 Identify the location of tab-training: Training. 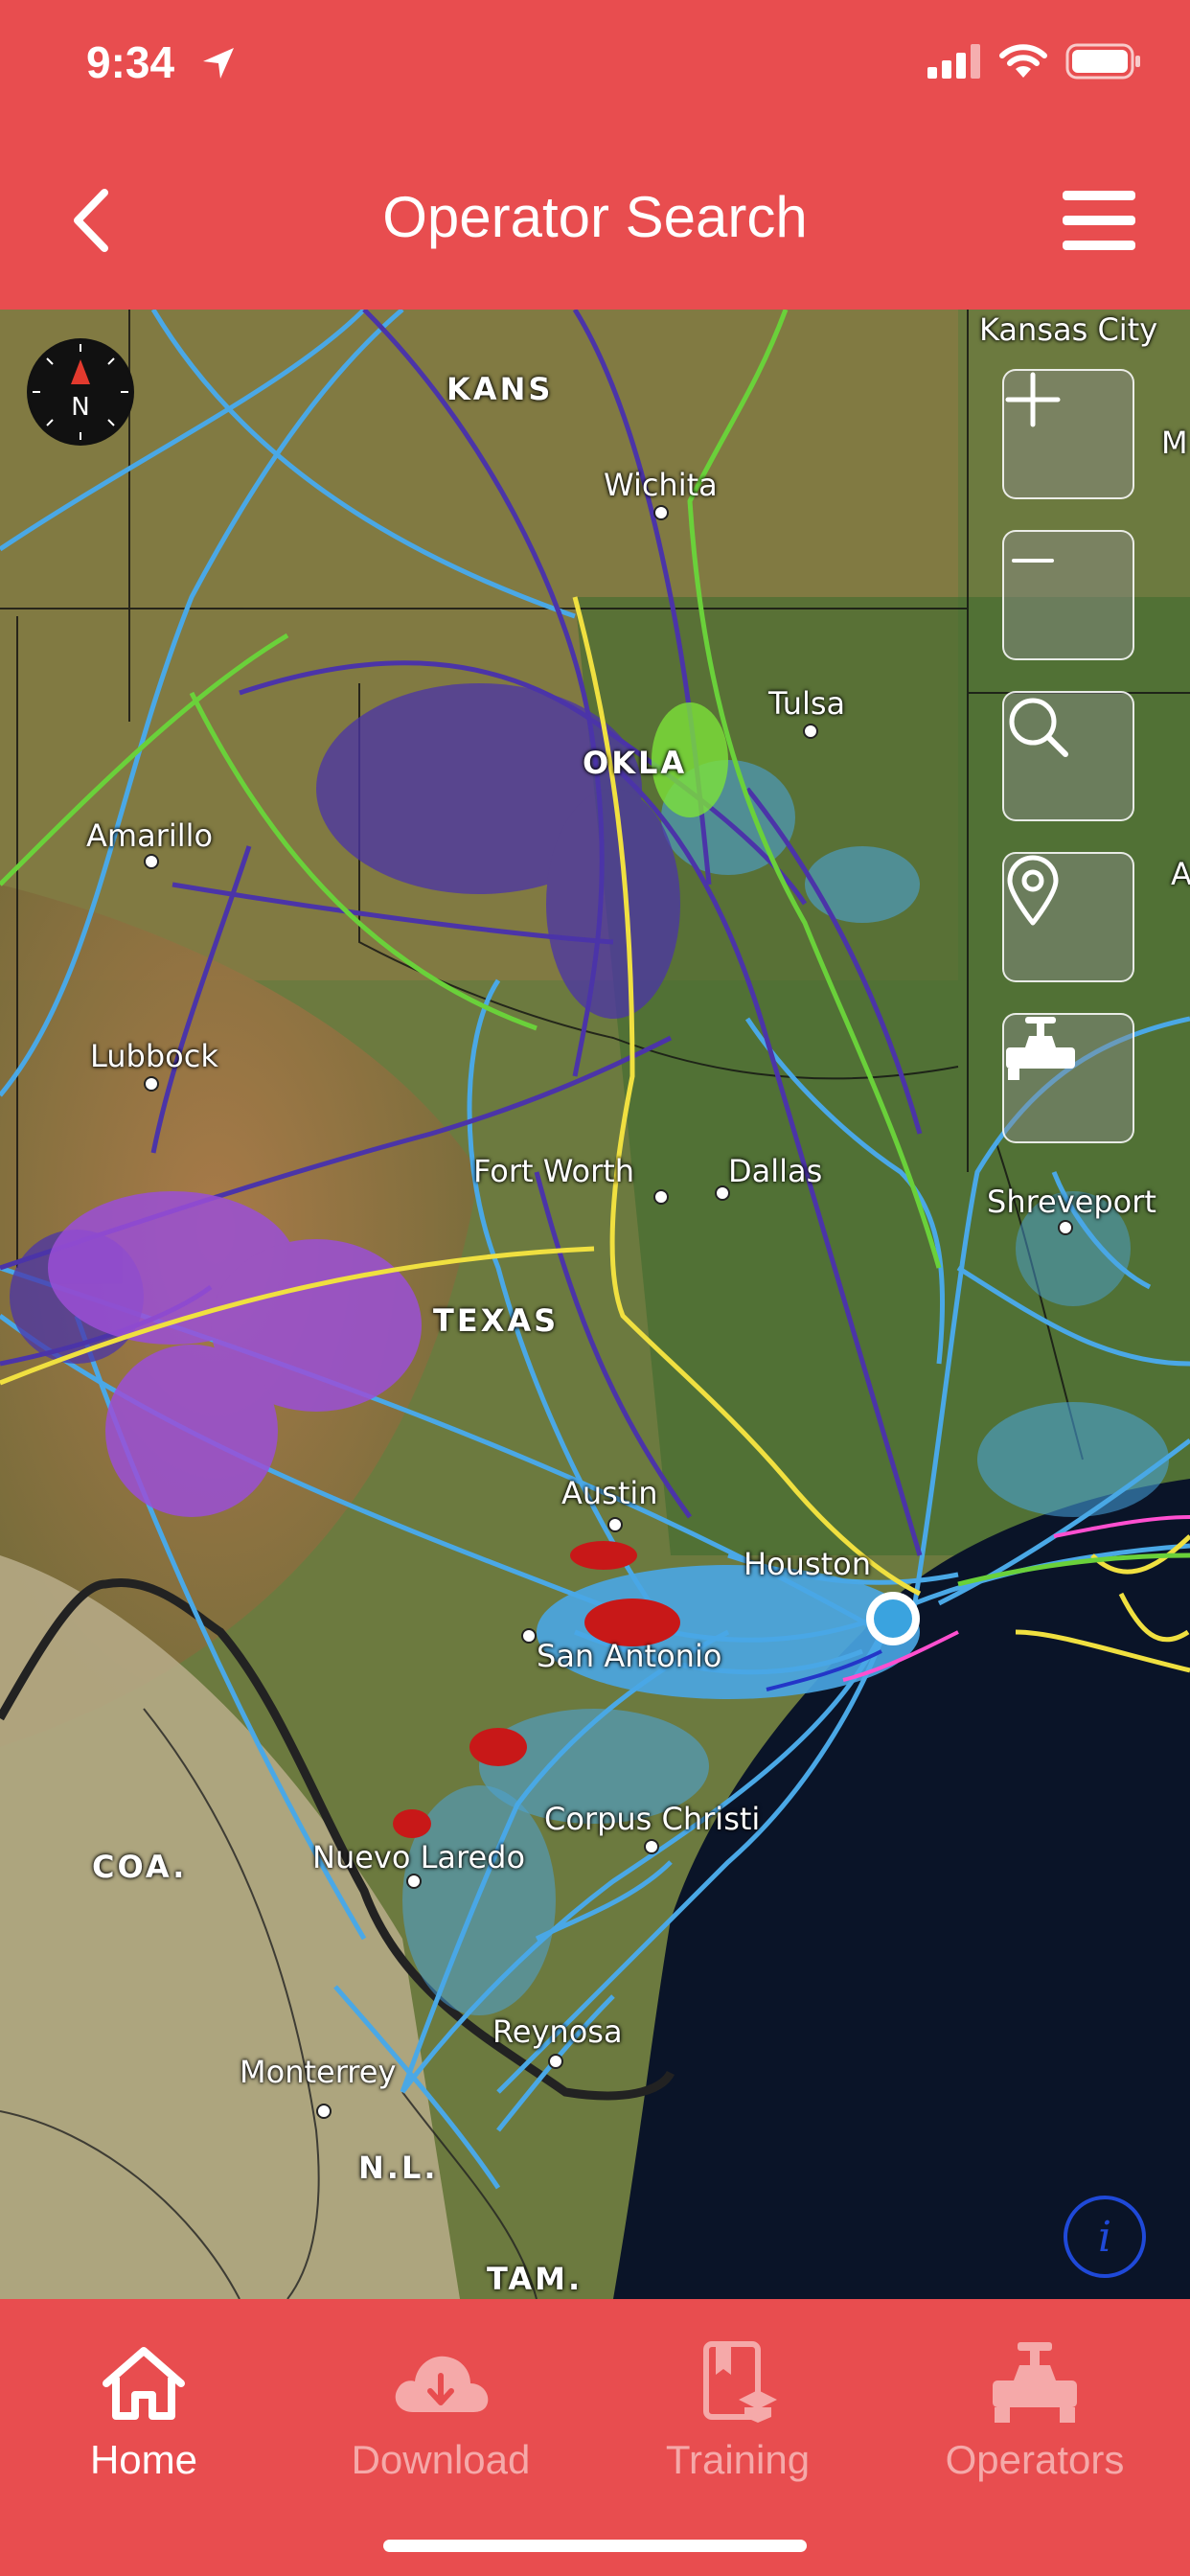
(738, 2418).